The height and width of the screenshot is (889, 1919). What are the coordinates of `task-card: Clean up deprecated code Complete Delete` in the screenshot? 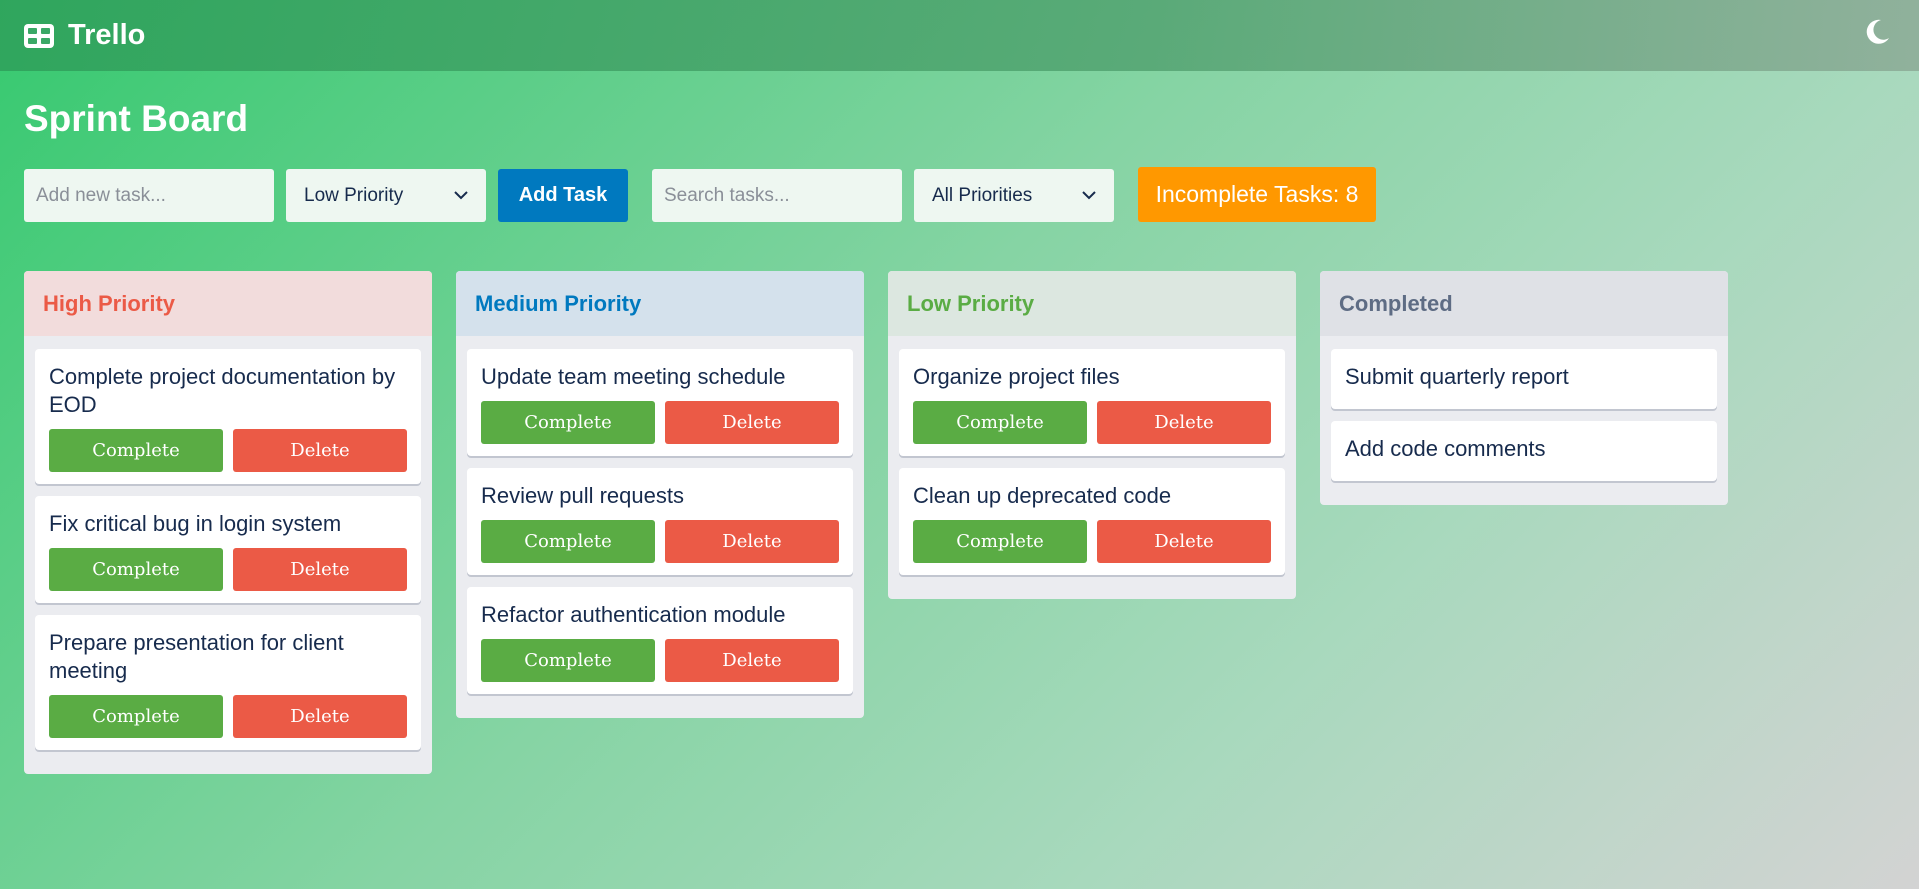 It's located at (1092, 521).